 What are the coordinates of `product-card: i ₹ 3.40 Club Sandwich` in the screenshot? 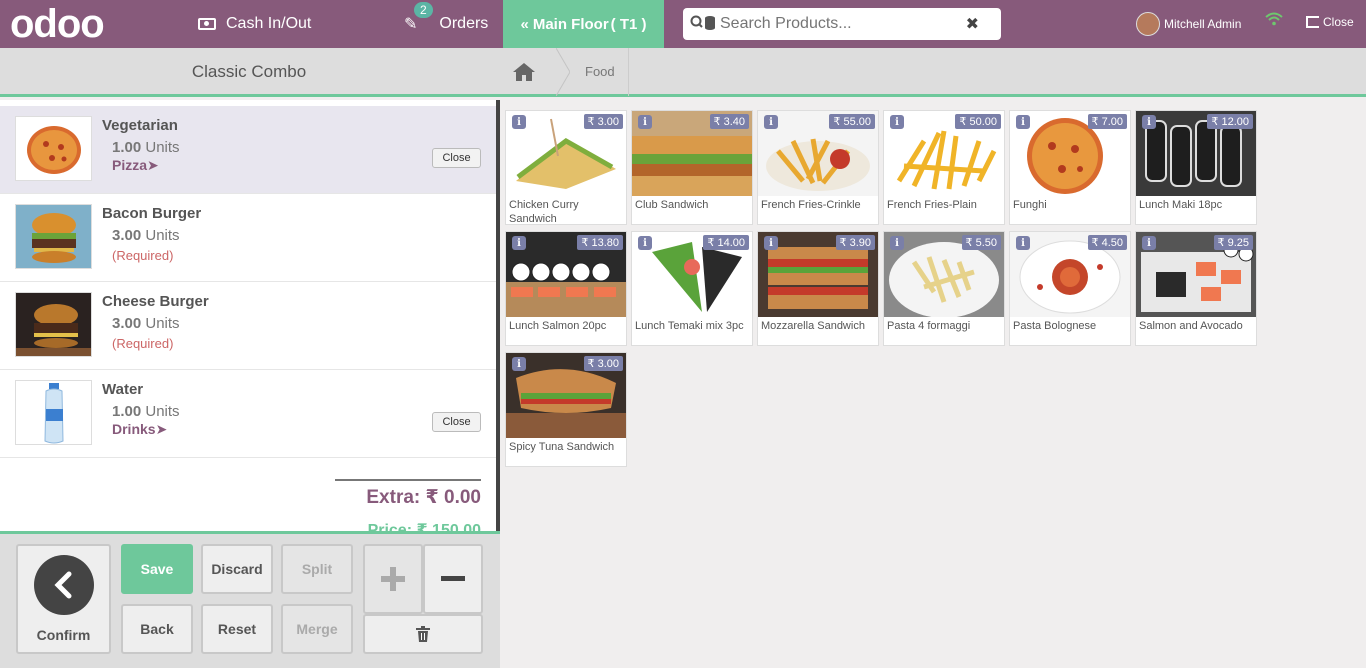 It's located at (692, 167).